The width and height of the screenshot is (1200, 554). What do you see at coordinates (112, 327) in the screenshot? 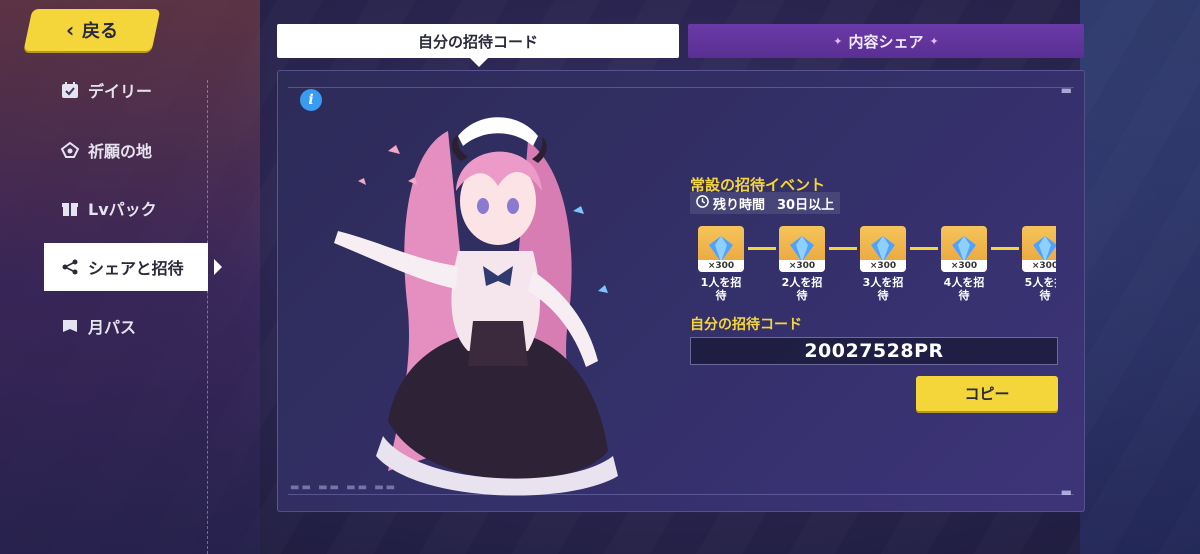
I see `sidebar-item-label: 月パス` at bounding box center [112, 327].